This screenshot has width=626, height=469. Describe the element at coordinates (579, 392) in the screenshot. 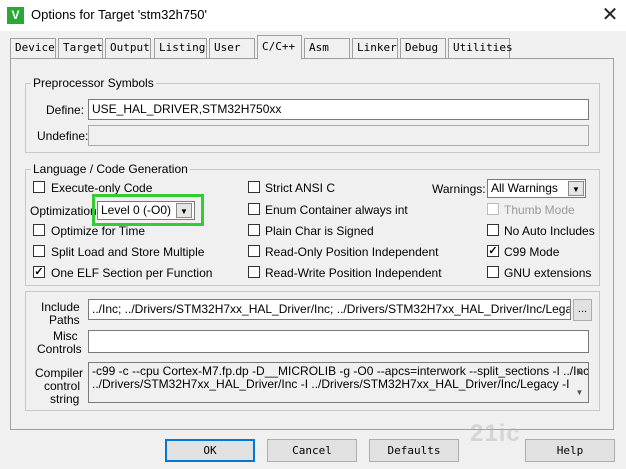

I see `scroll-down-icon: ▼` at that location.